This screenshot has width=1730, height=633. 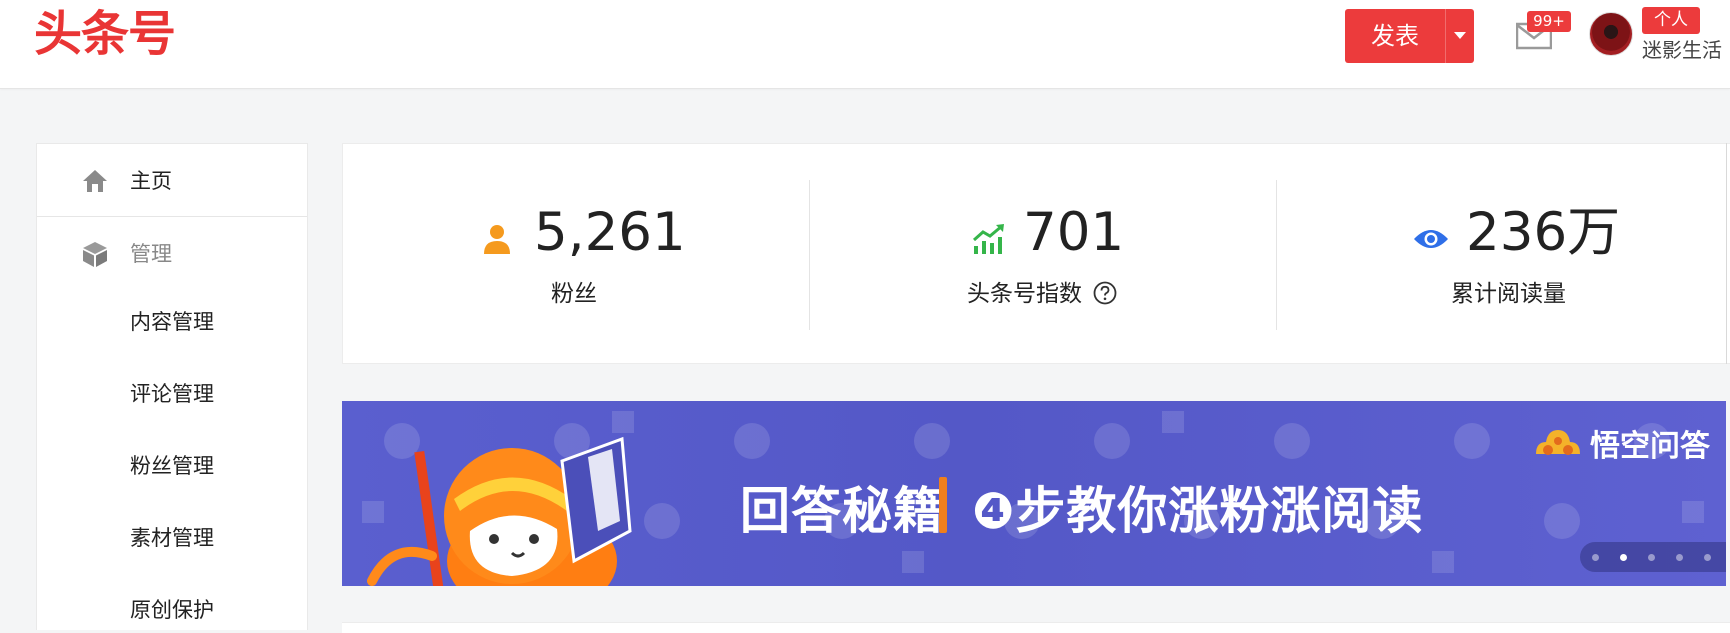 I want to click on cloud-logo-icon, so click(x=1558, y=442).